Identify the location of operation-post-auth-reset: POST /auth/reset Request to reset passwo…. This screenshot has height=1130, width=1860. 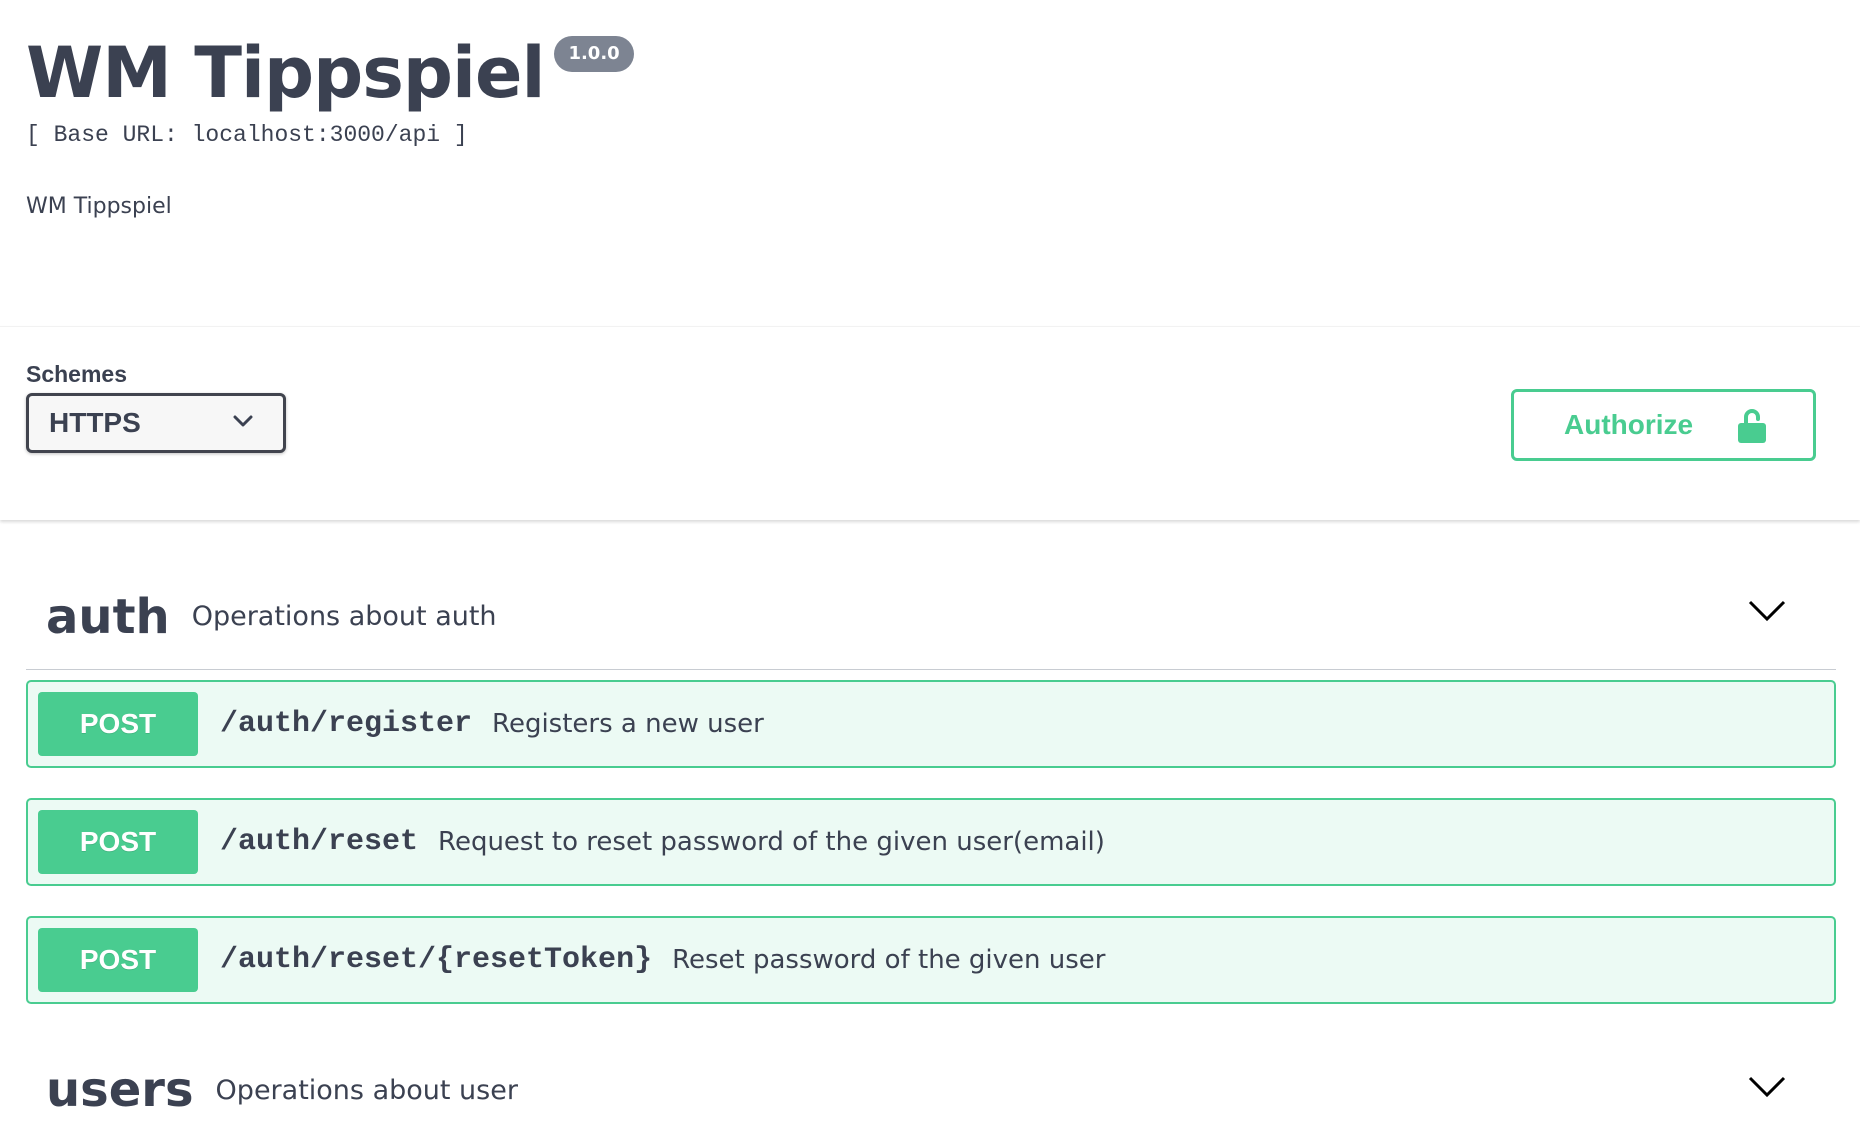
(931, 842).